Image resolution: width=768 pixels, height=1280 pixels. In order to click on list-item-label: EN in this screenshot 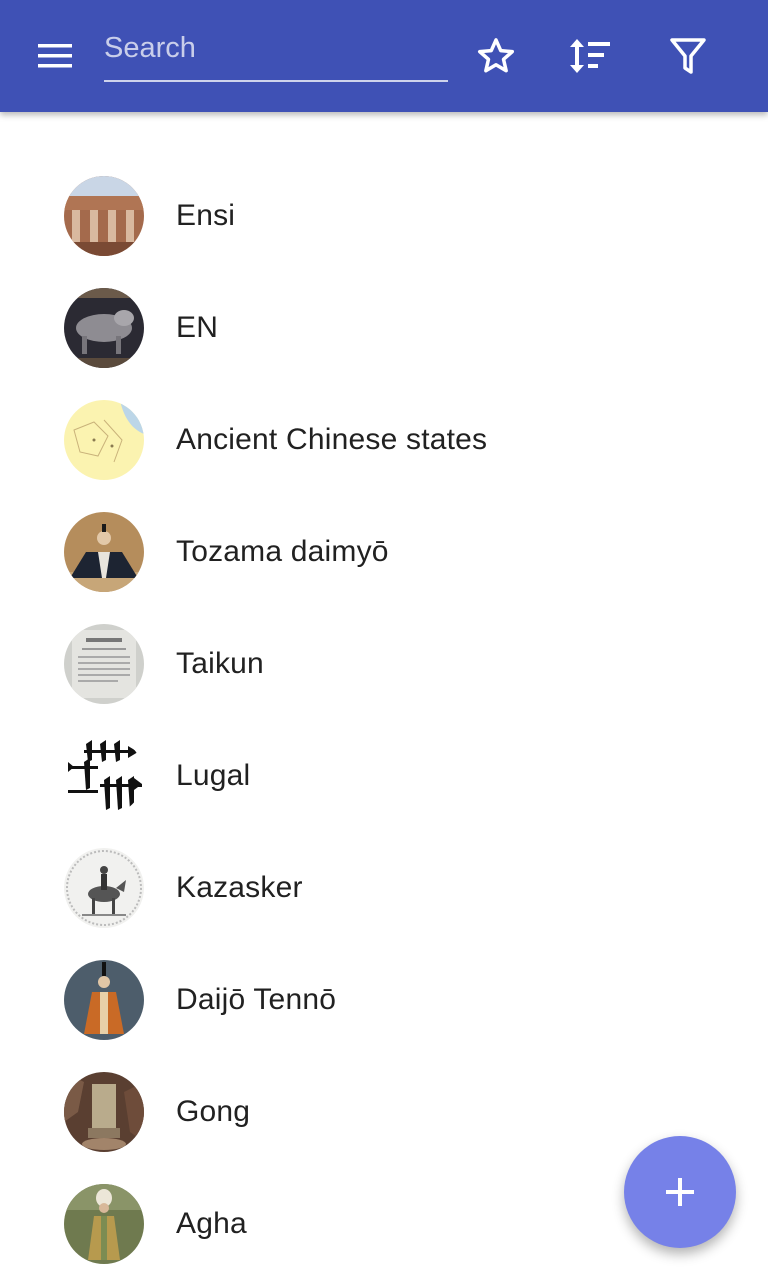, I will do `click(197, 327)`.